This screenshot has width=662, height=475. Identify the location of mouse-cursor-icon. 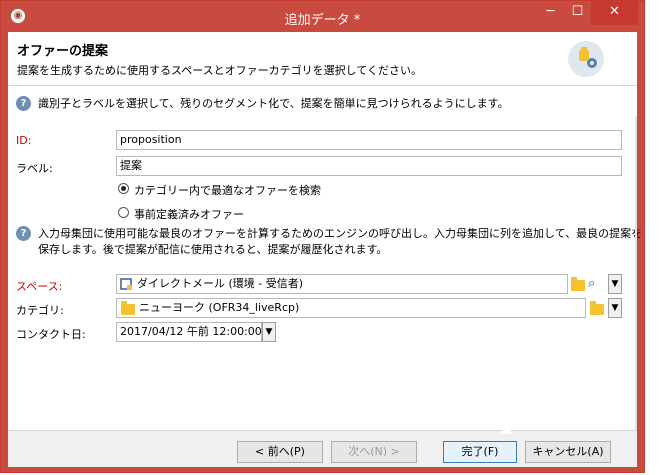
(506, 427).